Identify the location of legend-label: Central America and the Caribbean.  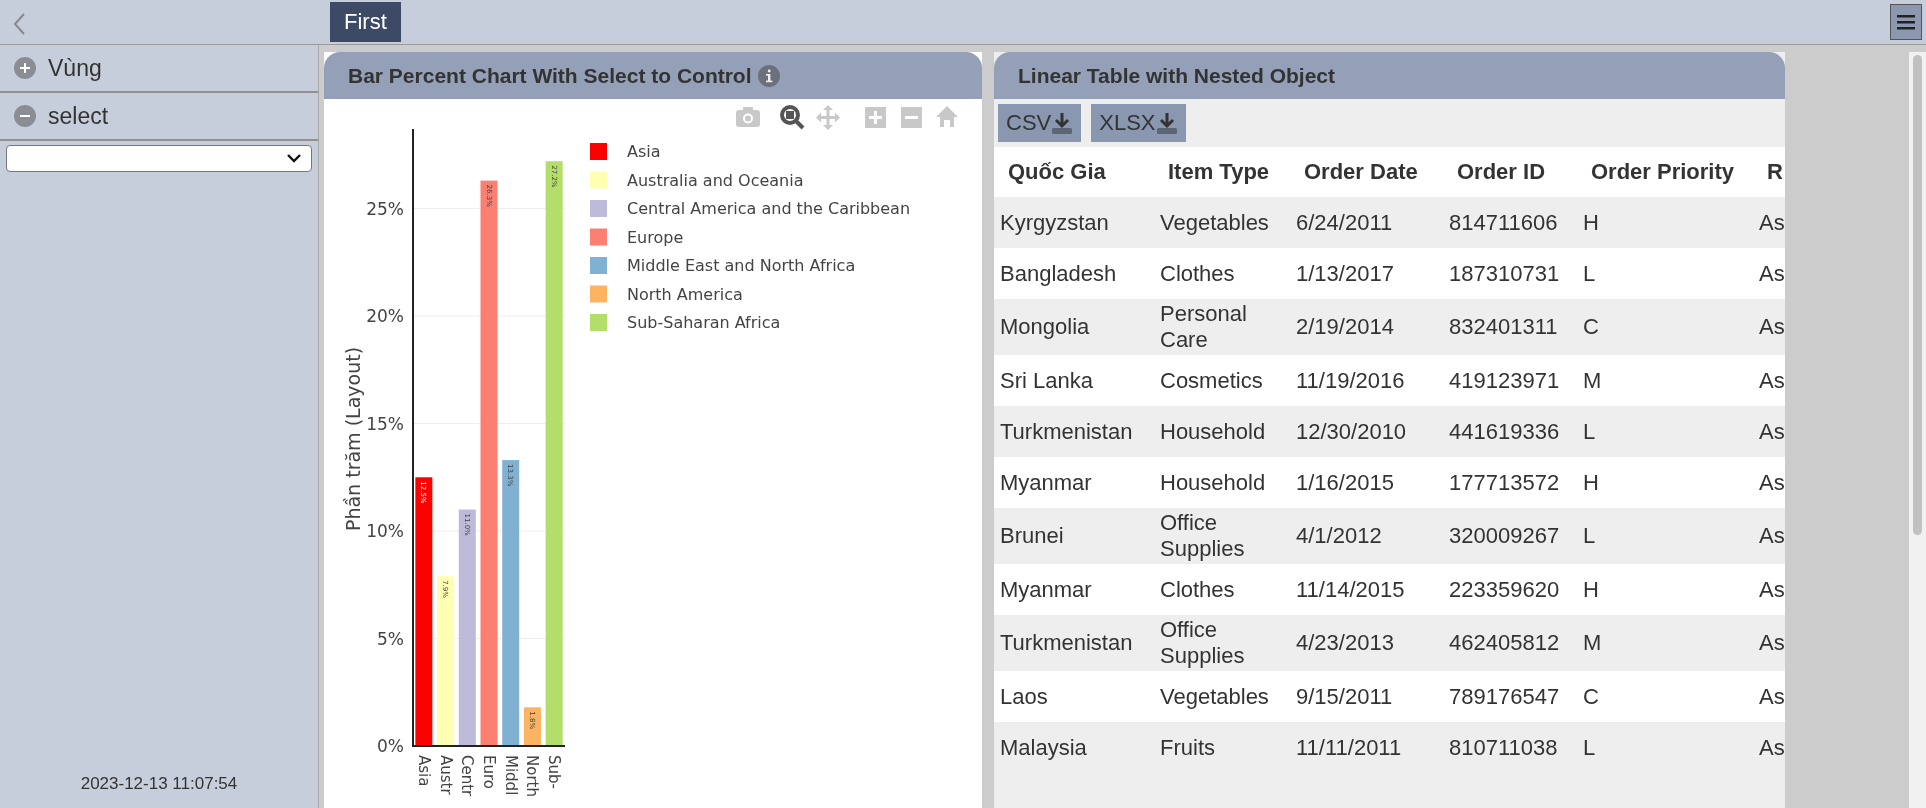
(769, 208).